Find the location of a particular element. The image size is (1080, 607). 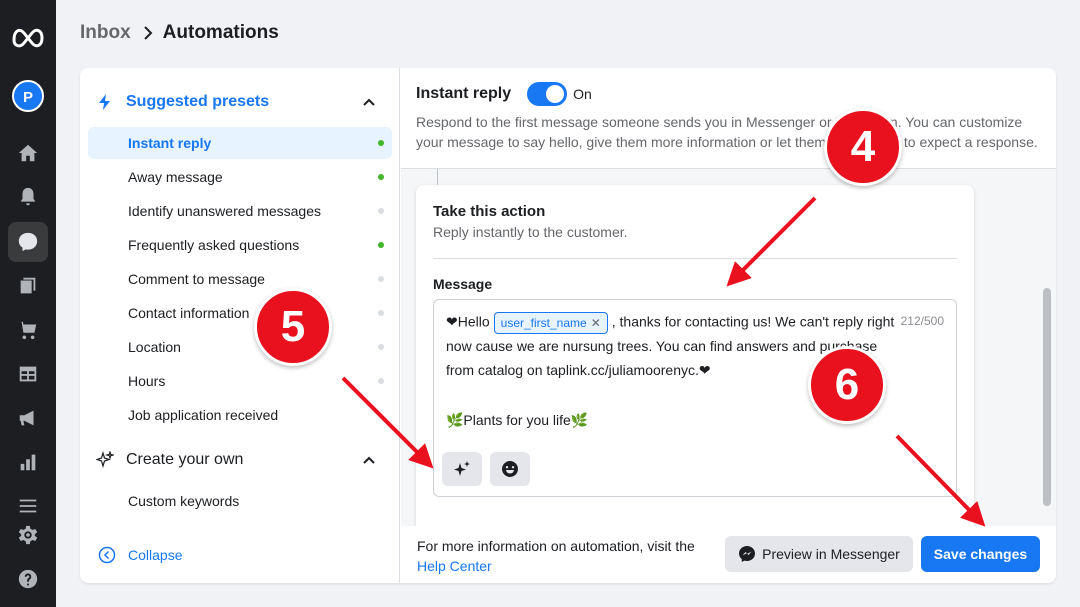

chat-icon is located at coordinates (28, 242).